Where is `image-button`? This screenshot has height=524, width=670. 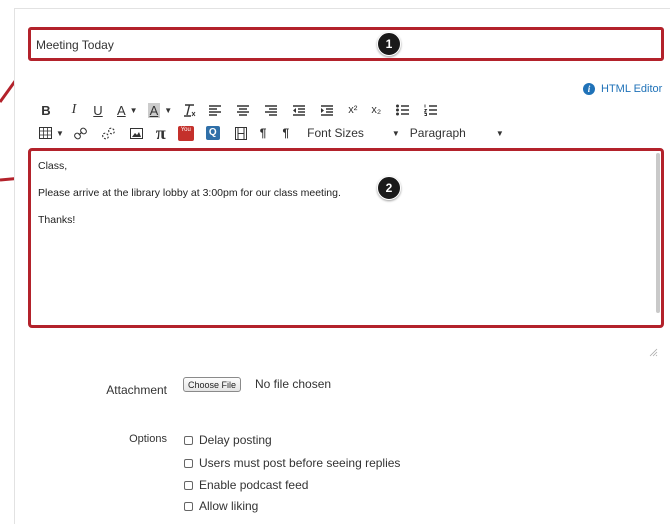
image-button is located at coordinates (137, 133).